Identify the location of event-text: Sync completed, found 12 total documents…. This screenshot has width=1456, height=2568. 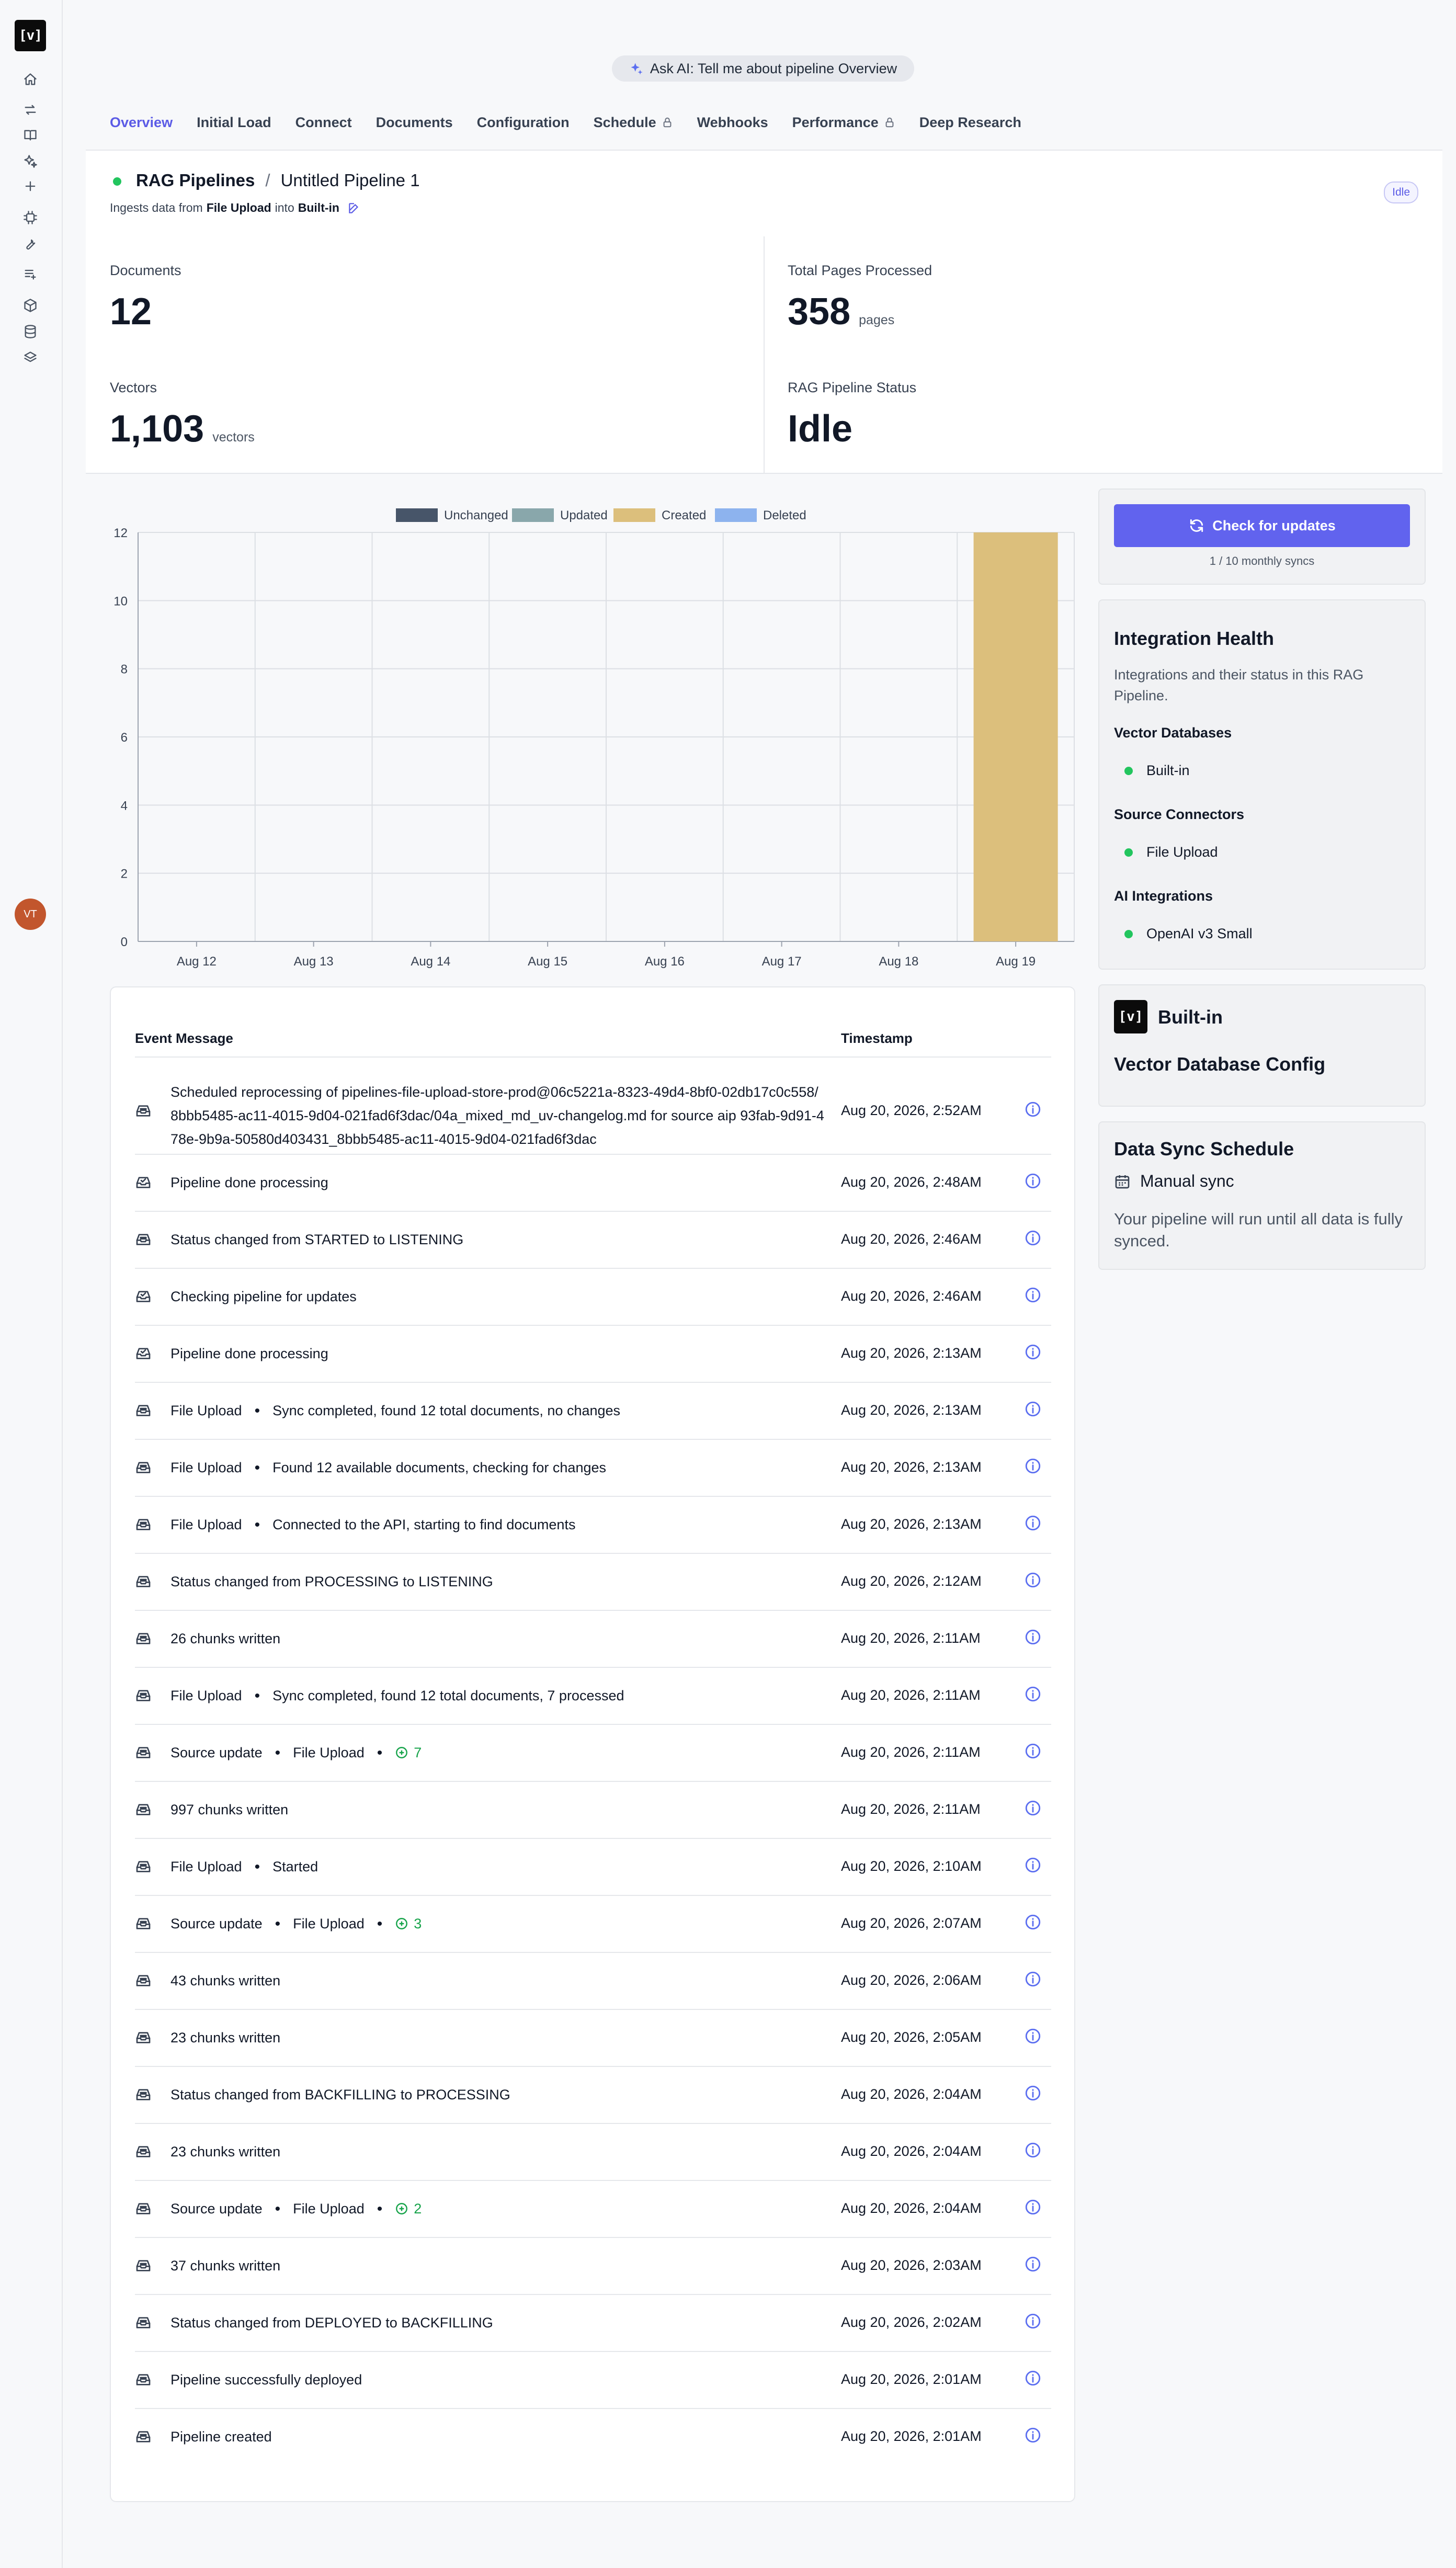
(448, 1695).